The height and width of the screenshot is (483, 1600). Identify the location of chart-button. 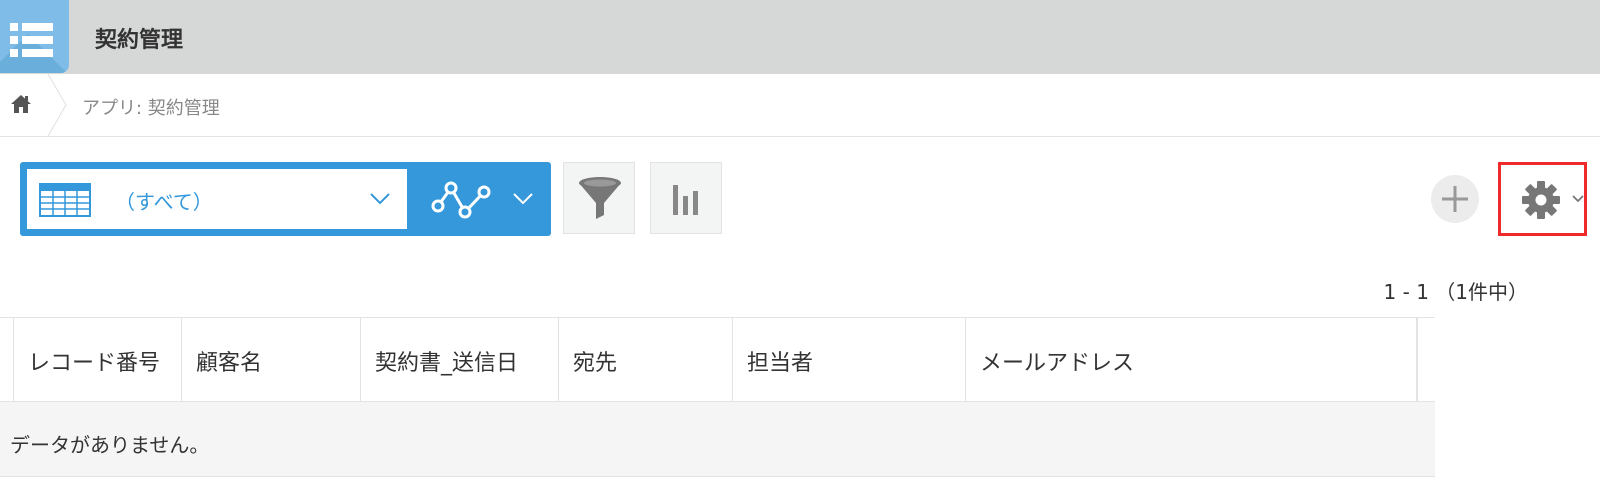
(686, 198).